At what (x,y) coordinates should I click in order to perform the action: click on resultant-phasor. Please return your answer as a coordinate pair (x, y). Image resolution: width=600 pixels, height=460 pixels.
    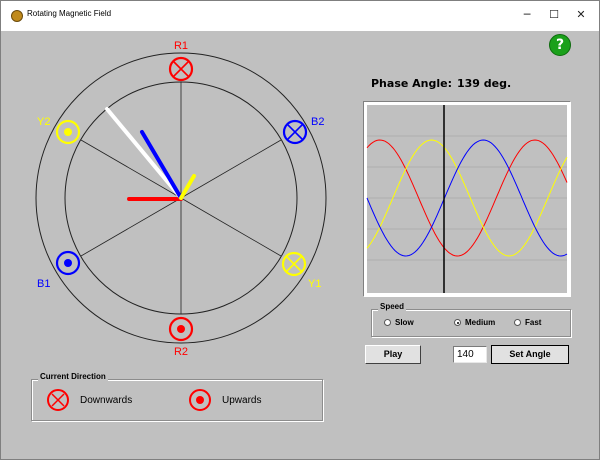
    Looking at the image, I should click on (144, 153).